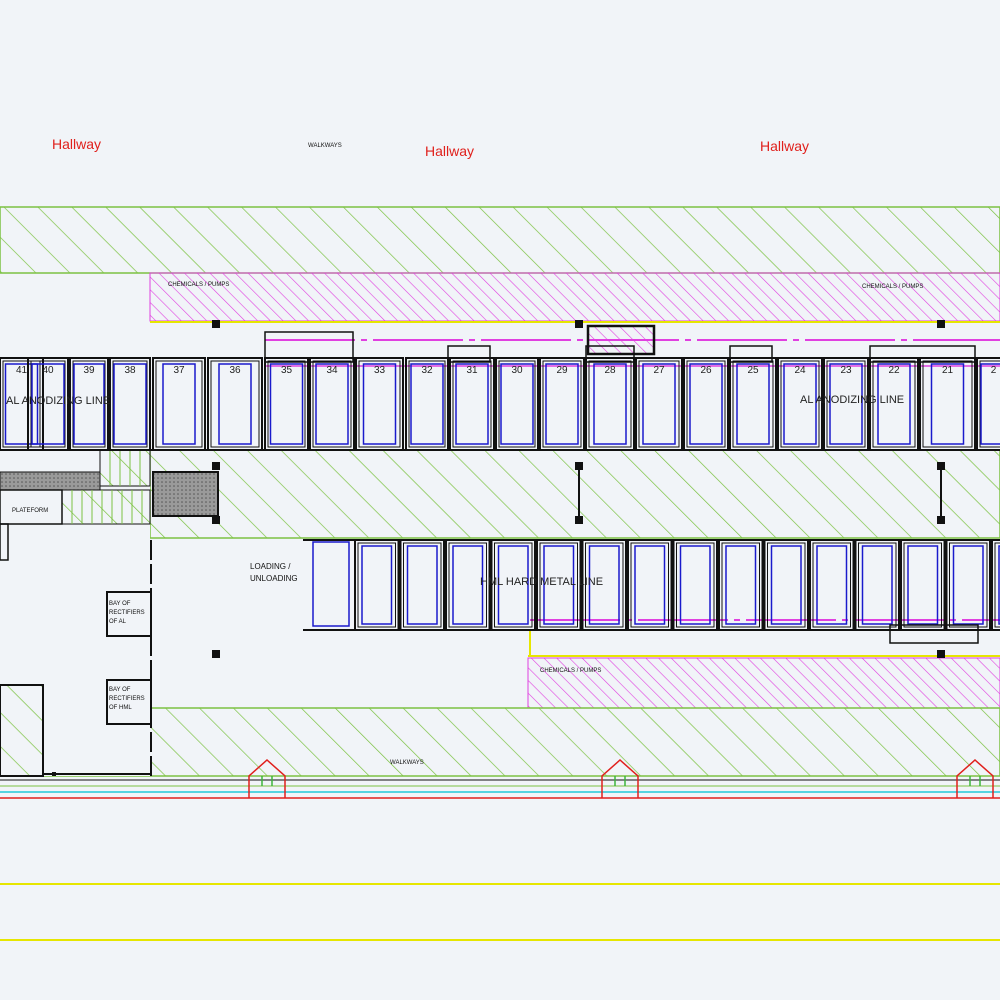 This screenshot has width=1000, height=1000. I want to click on tank-number-label: 21, so click(948, 370).